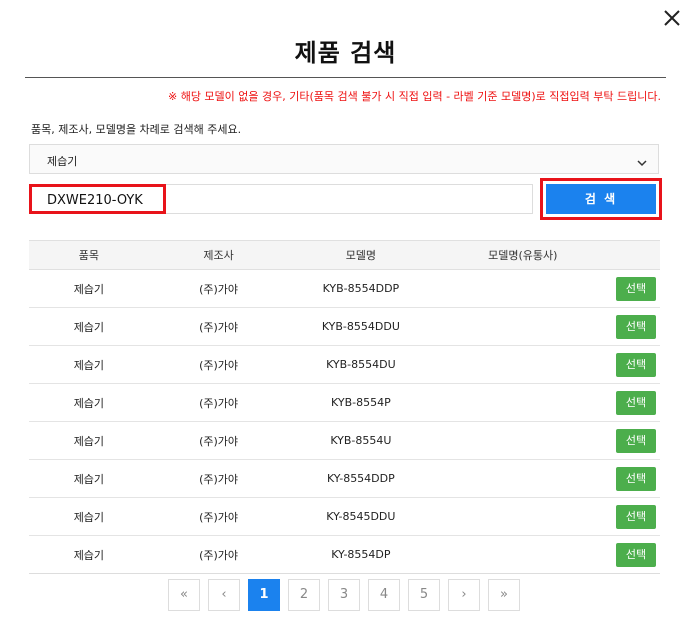 The width and height of the screenshot is (691, 624). What do you see at coordinates (344, 159) in the screenshot?
I see `category-select: 제습기` at bounding box center [344, 159].